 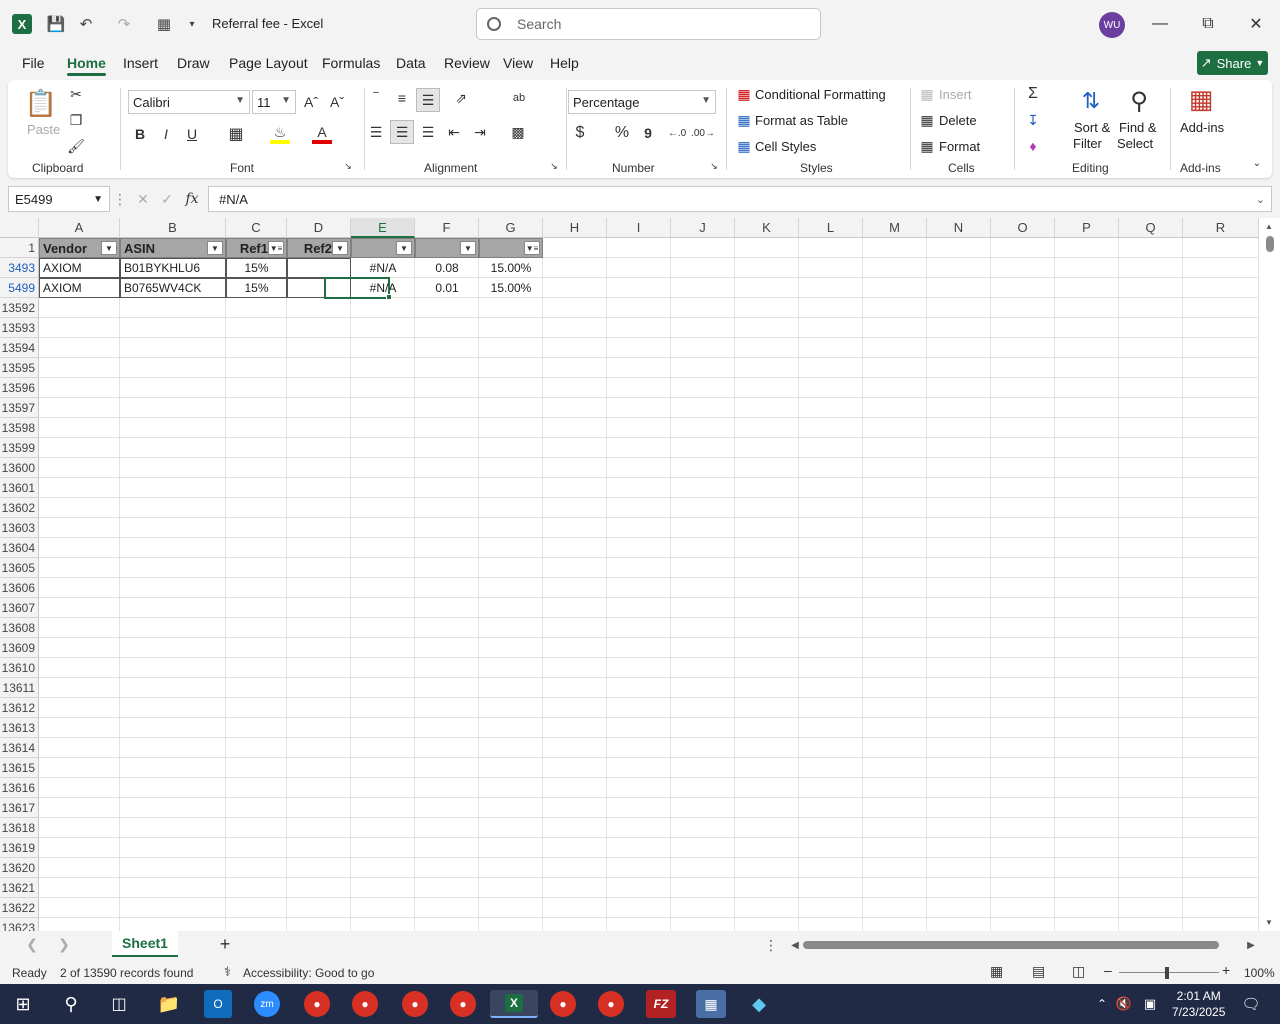 I want to click on underline-button: U, so click(x=192, y=134).